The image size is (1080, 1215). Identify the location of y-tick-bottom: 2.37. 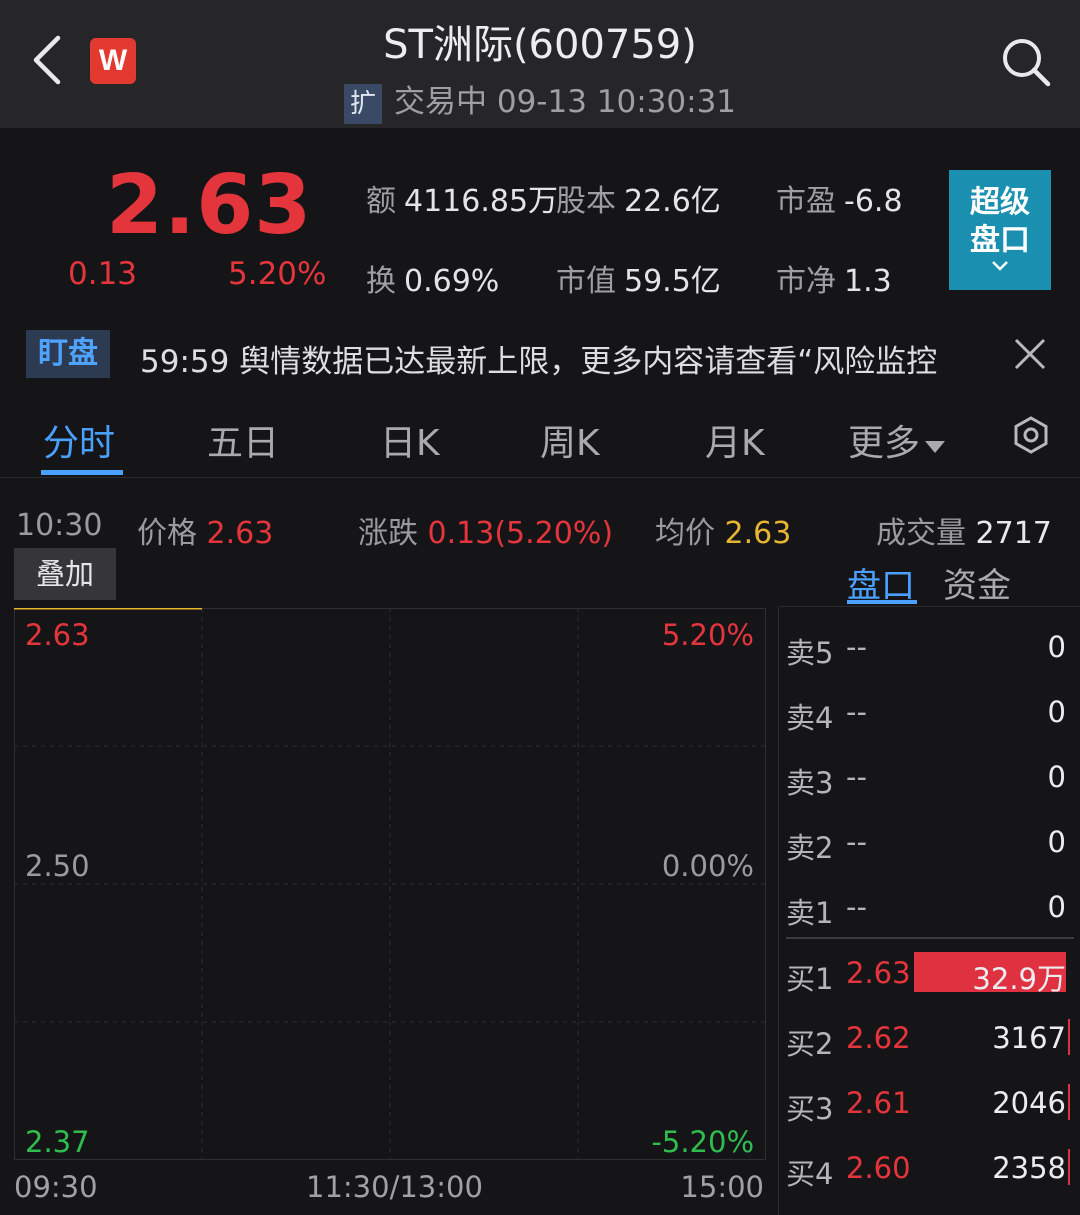
(57, 1142).